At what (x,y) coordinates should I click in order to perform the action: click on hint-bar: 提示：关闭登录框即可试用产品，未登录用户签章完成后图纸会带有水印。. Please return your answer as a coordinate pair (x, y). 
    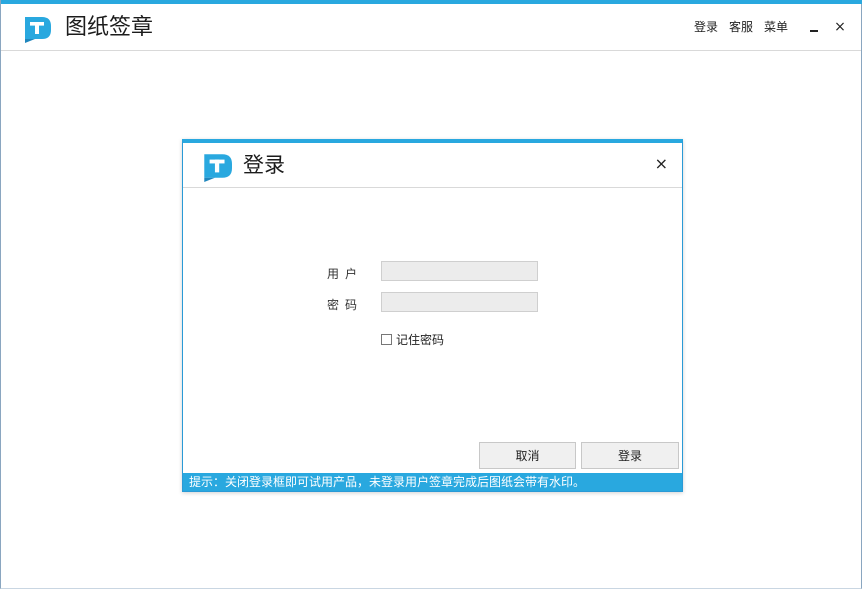
    Looking at the image, I should click on (432, 482).